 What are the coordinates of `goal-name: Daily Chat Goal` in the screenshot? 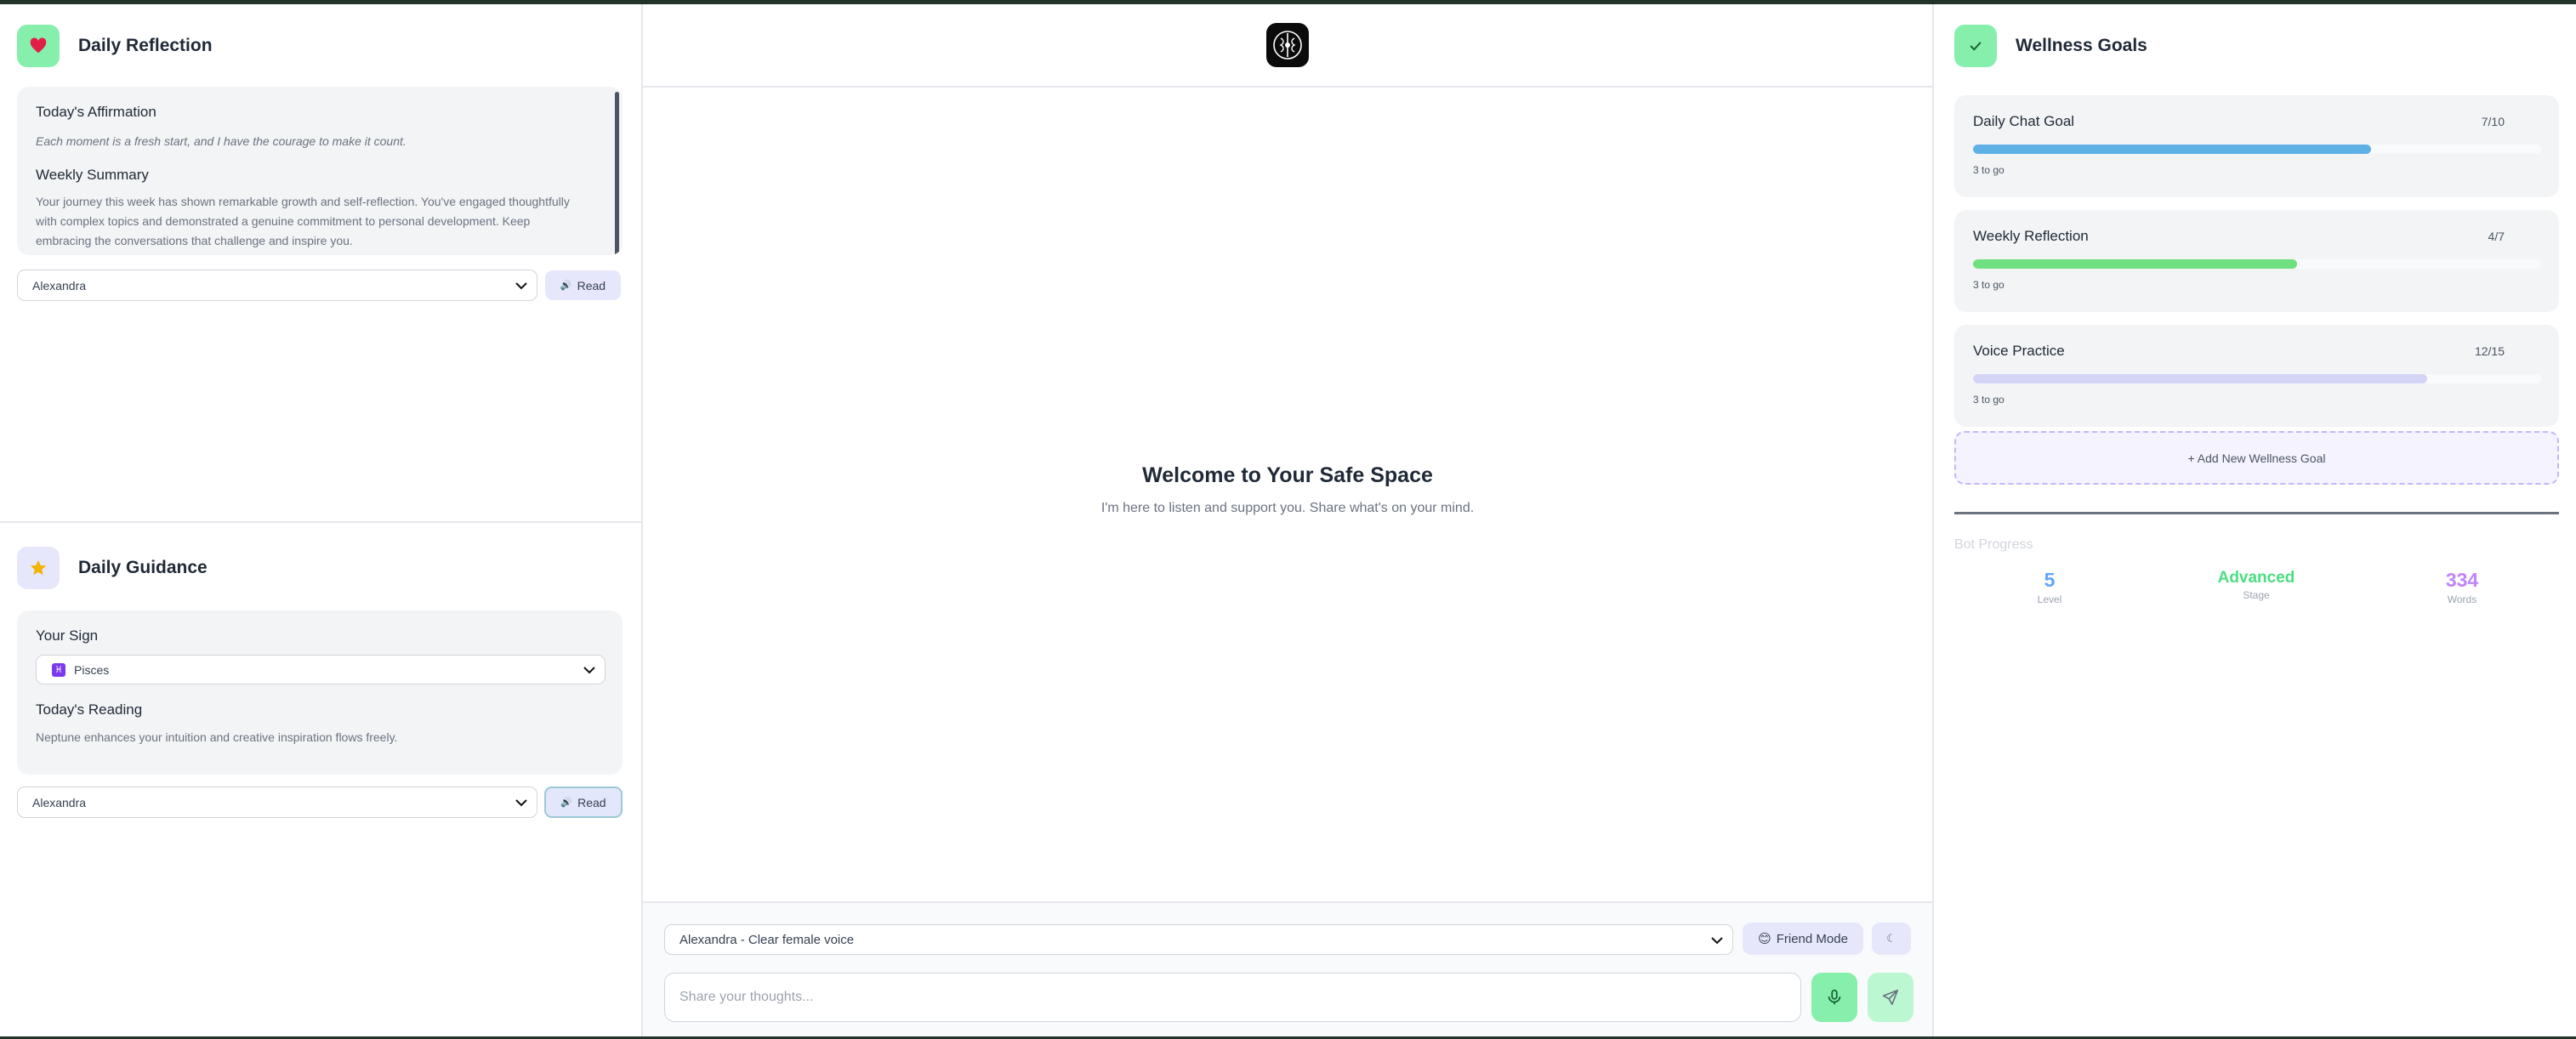 It's located at (2024, 121).